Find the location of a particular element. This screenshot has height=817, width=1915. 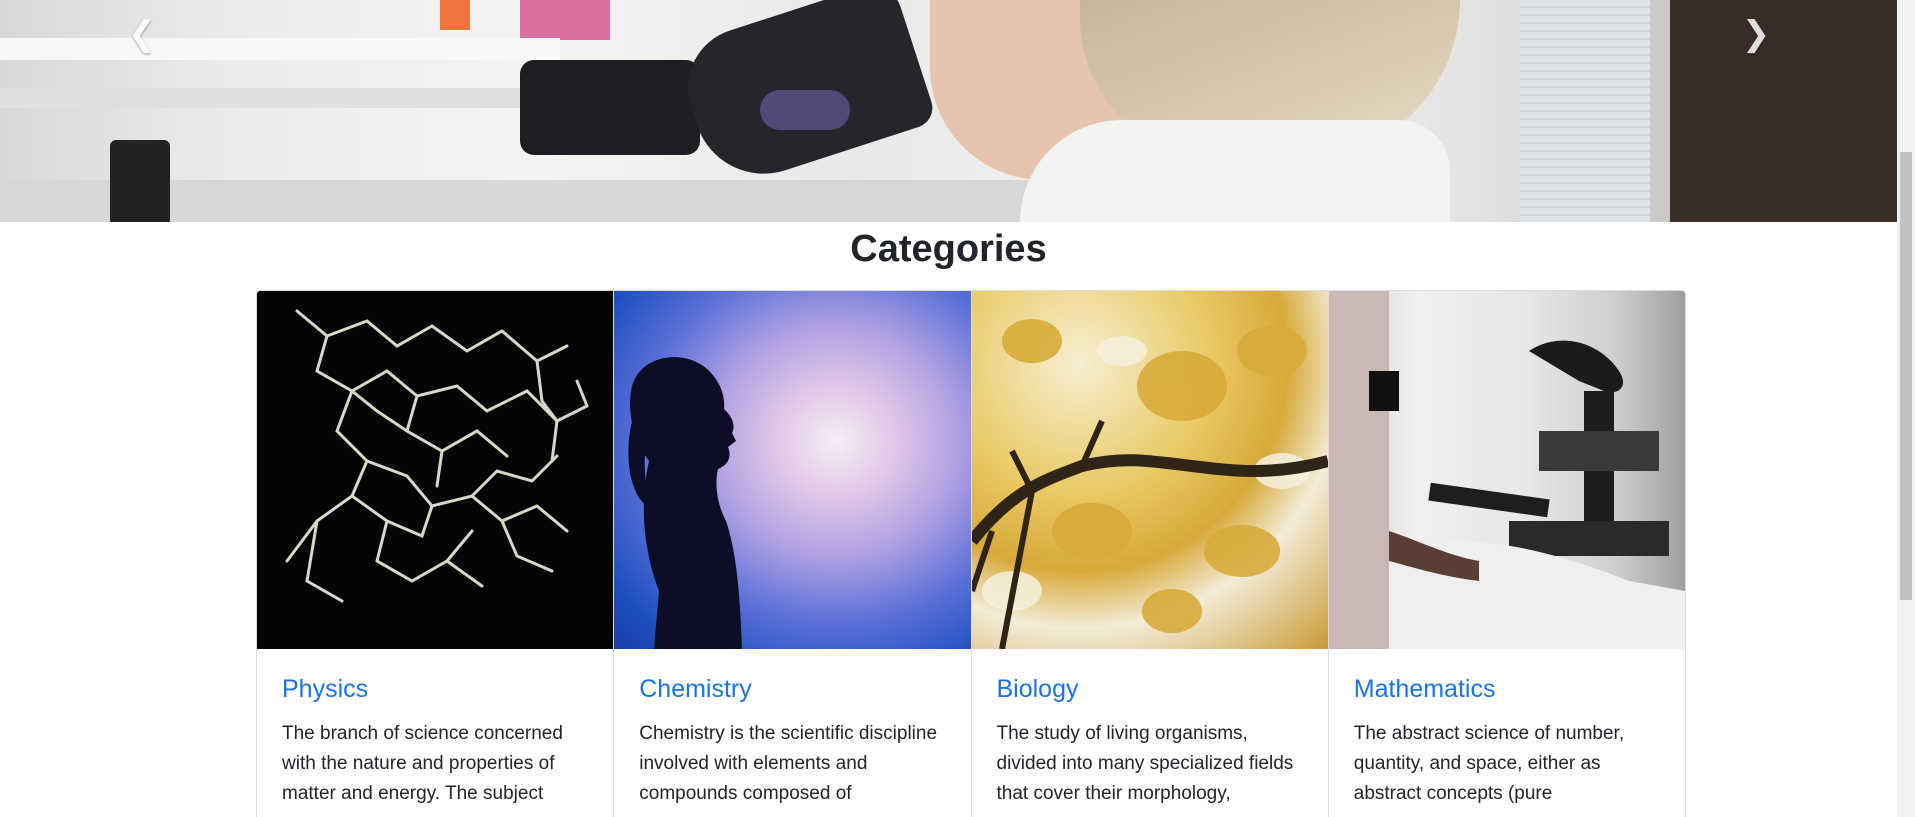

chevron-right-icon: ❯ is located at coordinates (1756, 34).